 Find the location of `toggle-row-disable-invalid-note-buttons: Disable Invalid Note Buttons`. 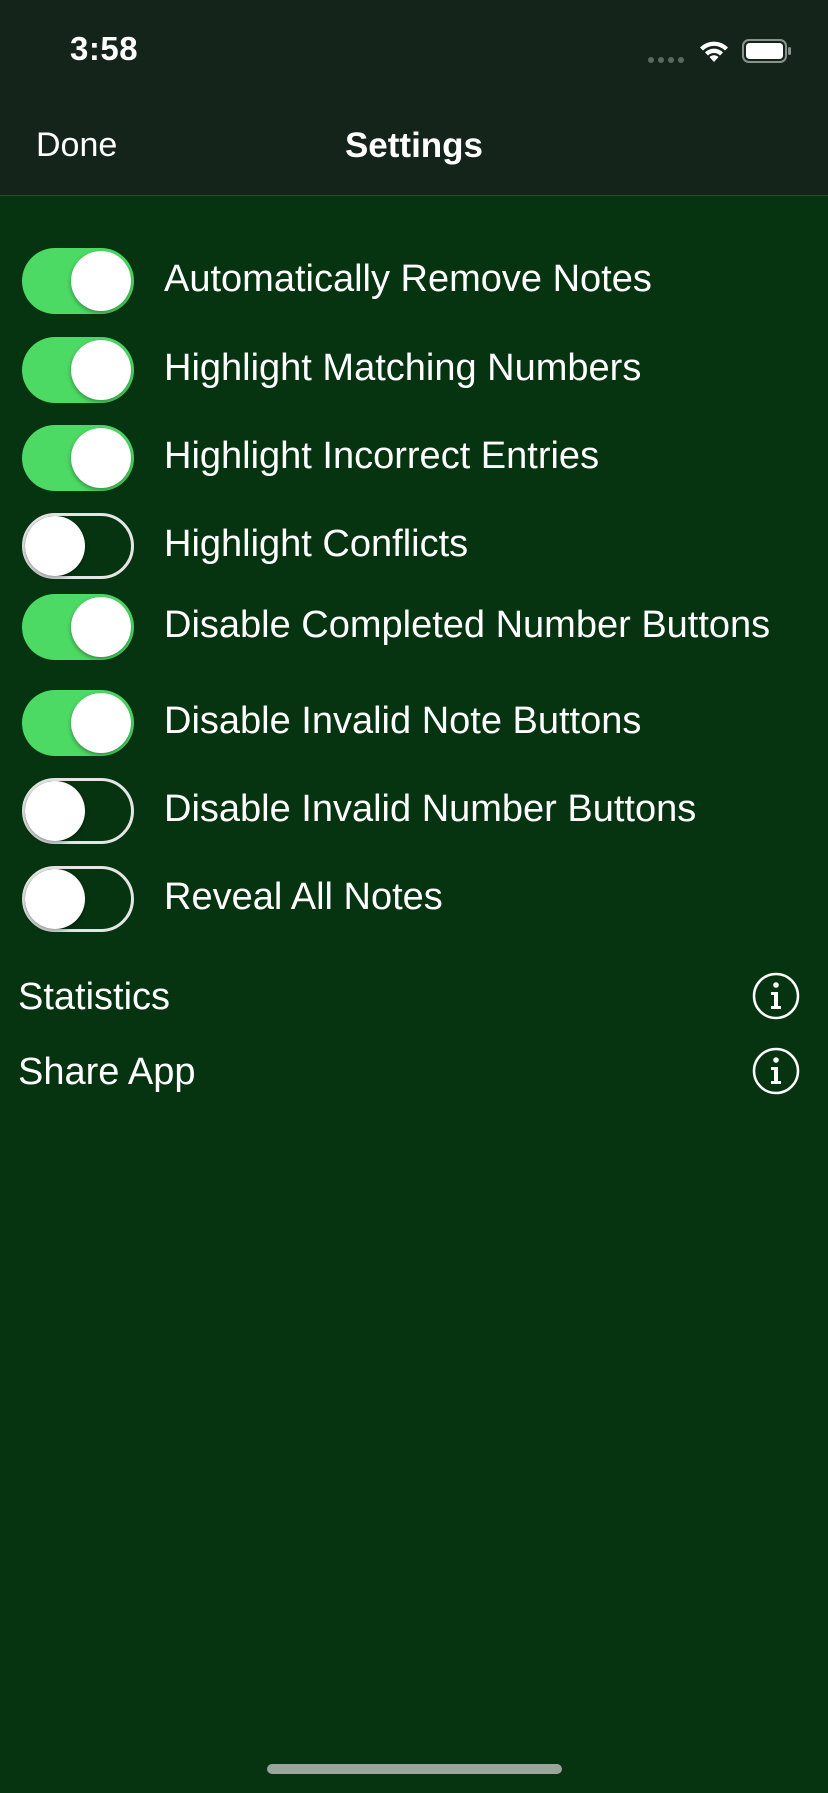

toggle-row-disable-invalid-note-buttons: Disable Invalid Note Buttons is located at coordinates (414, 722).